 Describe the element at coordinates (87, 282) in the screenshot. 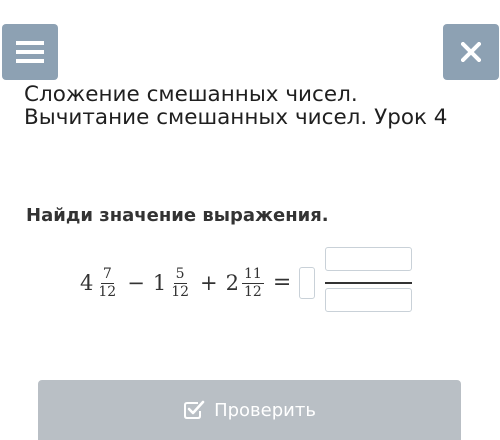

I see `term-1-whole: 4` at that location.